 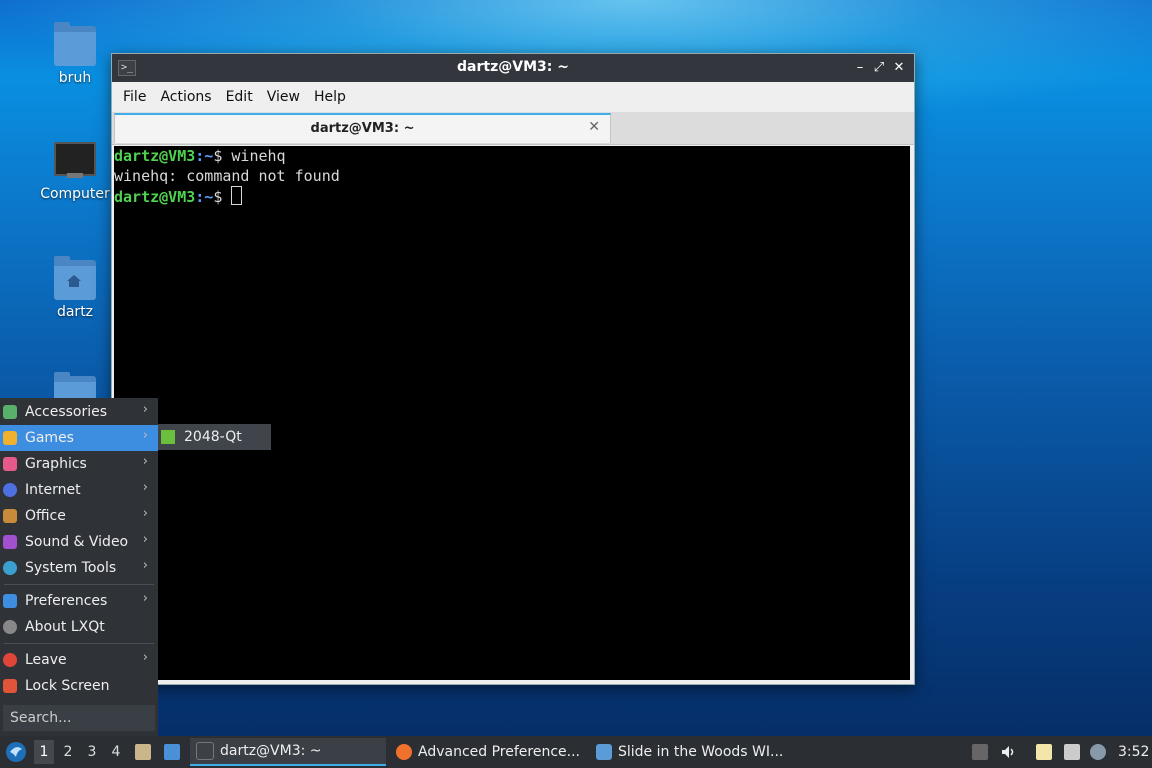 I want to click on lxqt-menu-icon, so click(x=16, y=752).